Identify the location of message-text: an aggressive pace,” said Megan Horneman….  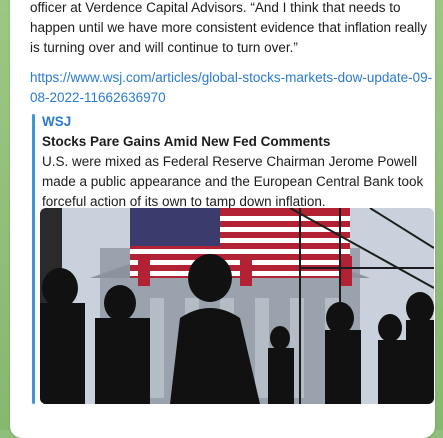
(228, 27).